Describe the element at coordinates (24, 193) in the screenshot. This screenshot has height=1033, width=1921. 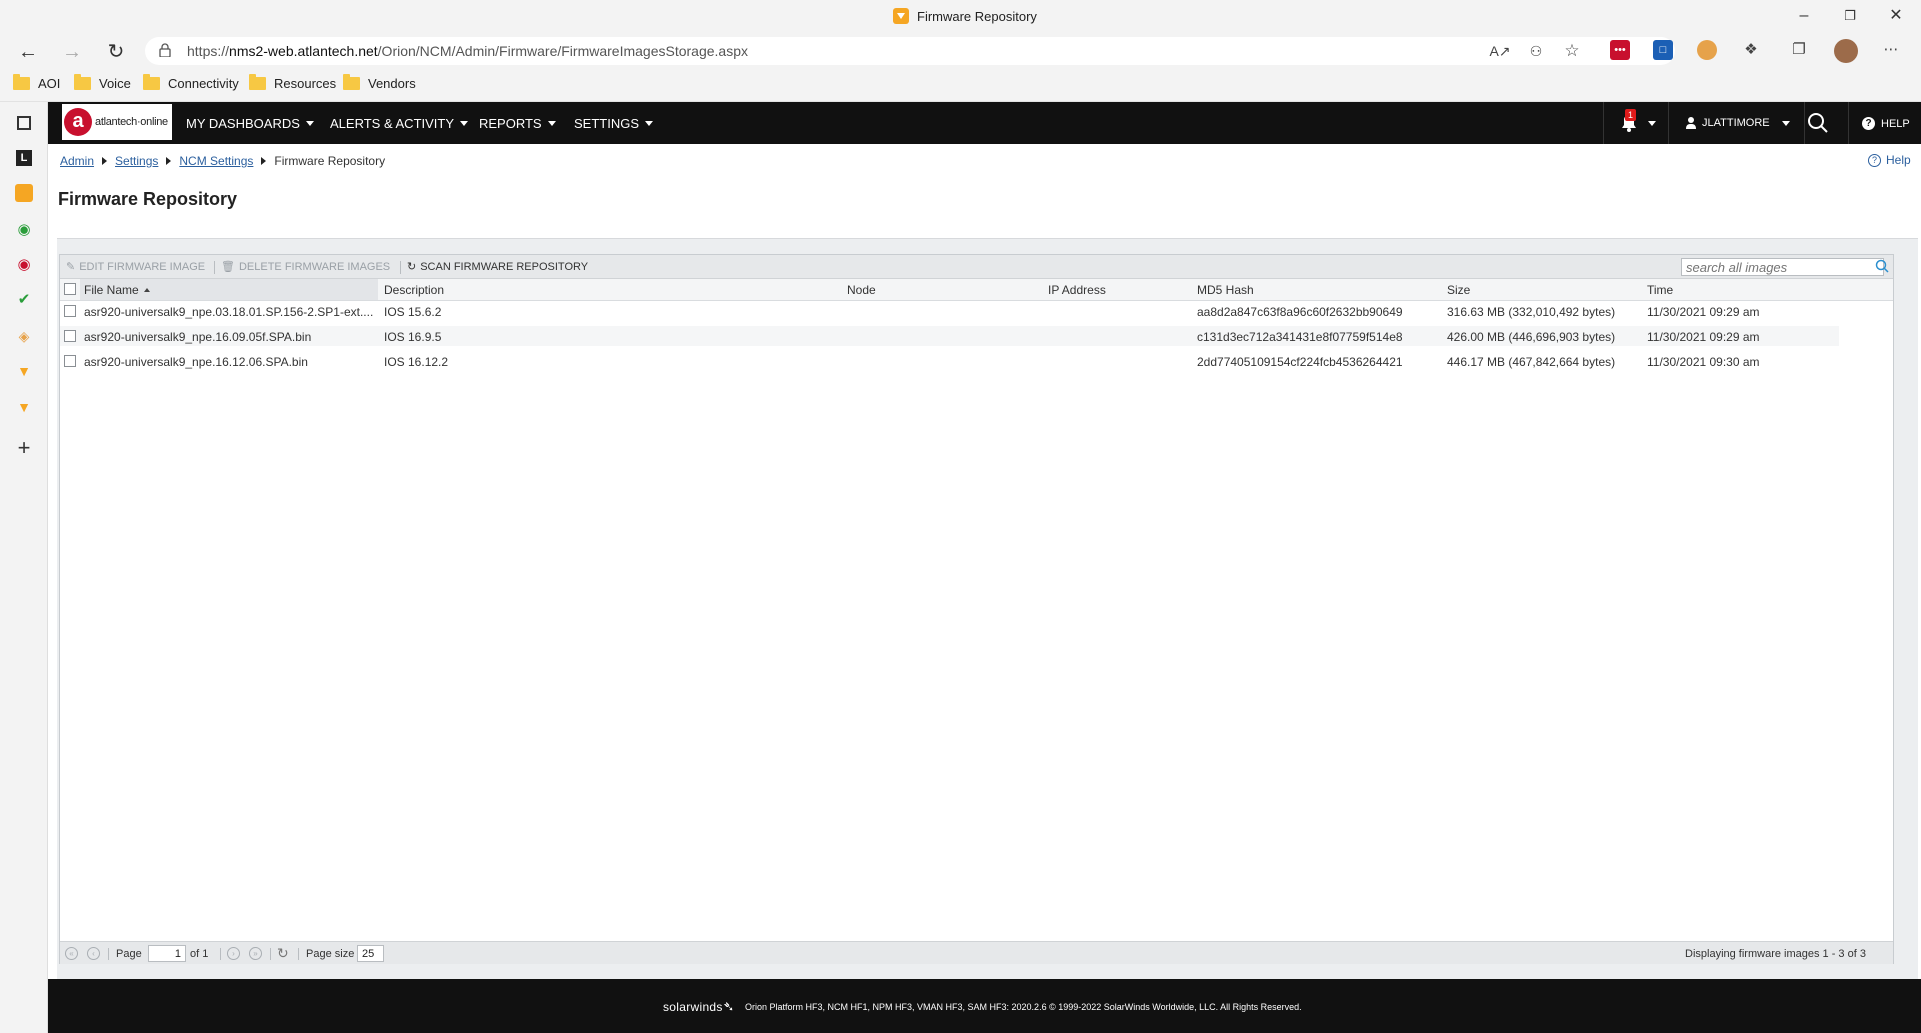
I see `firmware-app-icon` at that location.